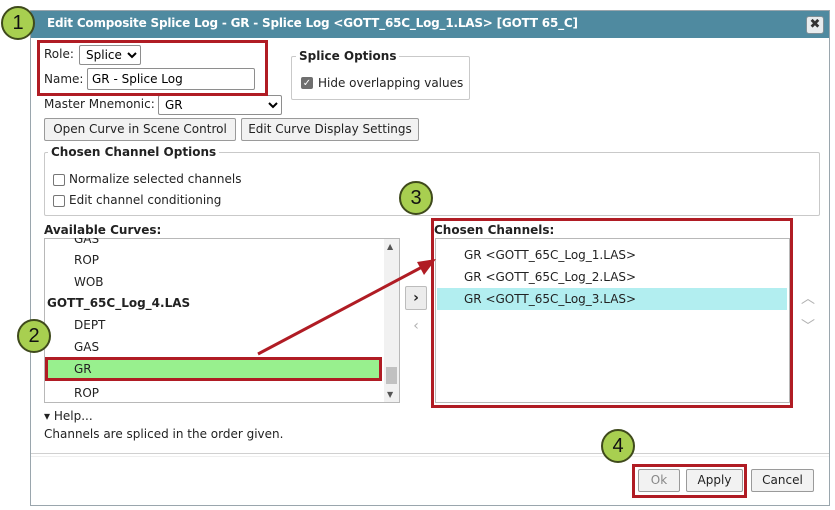  What do you see at coordinates (416, 198) in the screenshot?
I see `callout-3-icon: 3` at bounding box center [416, 198].